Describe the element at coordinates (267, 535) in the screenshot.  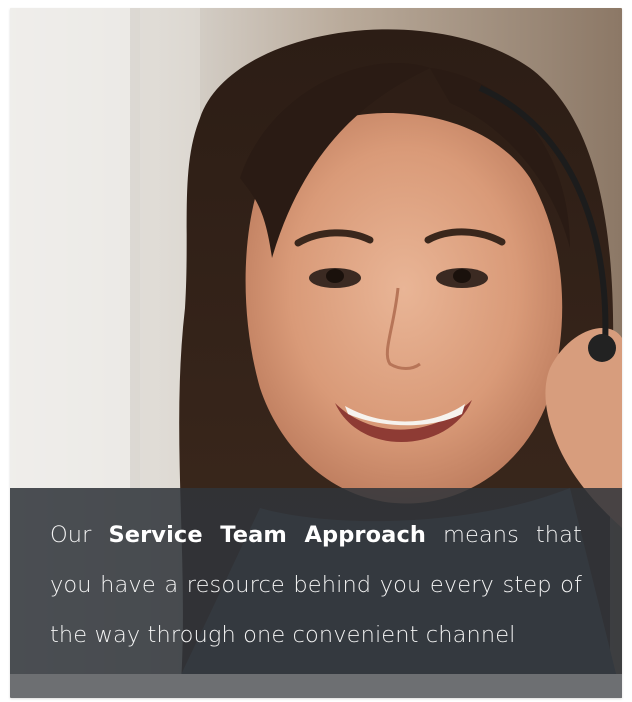
I see `caption-highlight: Service Team Approach` at that location.